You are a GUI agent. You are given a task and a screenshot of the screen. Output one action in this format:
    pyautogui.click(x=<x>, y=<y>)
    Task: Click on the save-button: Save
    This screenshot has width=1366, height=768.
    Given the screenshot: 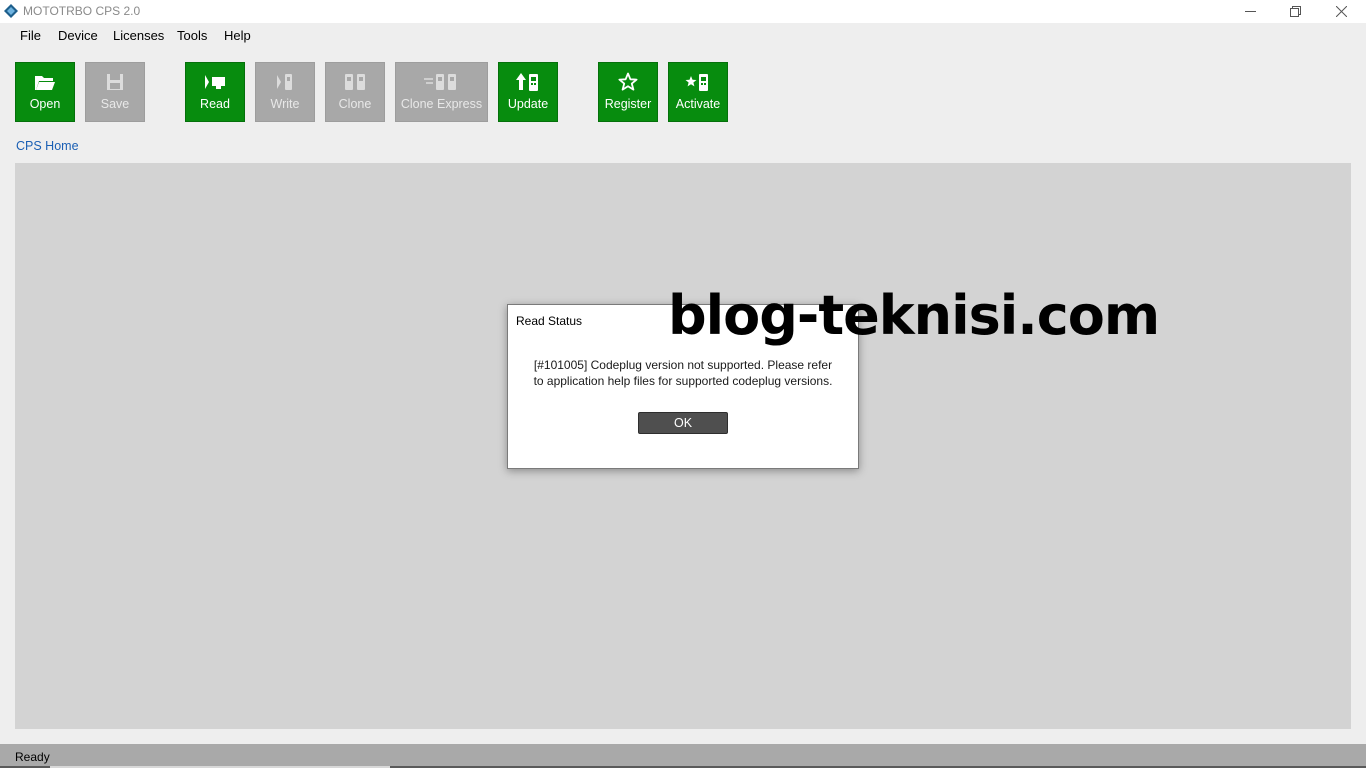 What is the action you would take?
    pyautogui.click(x=115, y=92)
    